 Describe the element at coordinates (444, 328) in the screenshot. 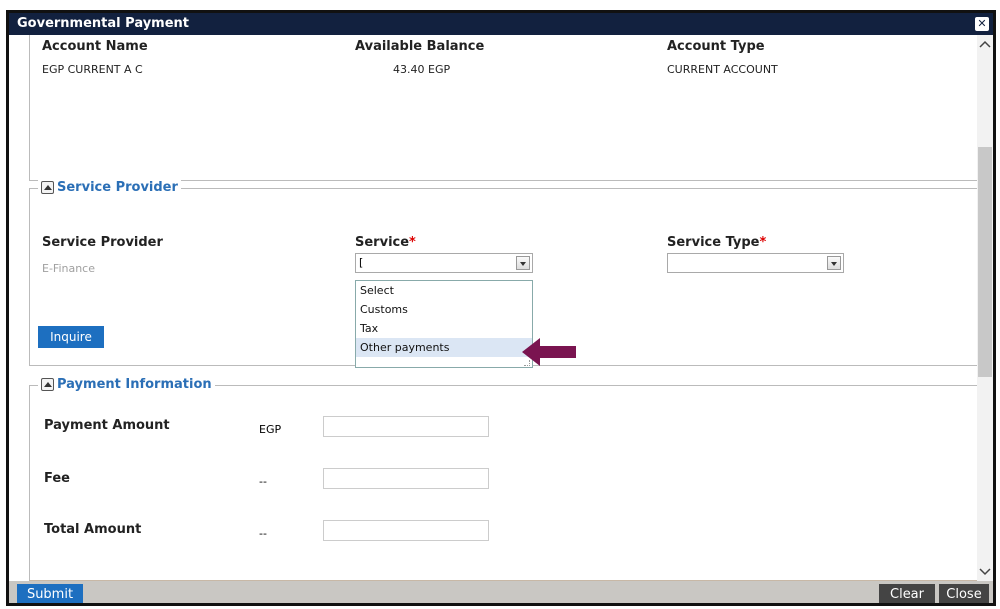

I see `service-option-tax: Tax` at that location.